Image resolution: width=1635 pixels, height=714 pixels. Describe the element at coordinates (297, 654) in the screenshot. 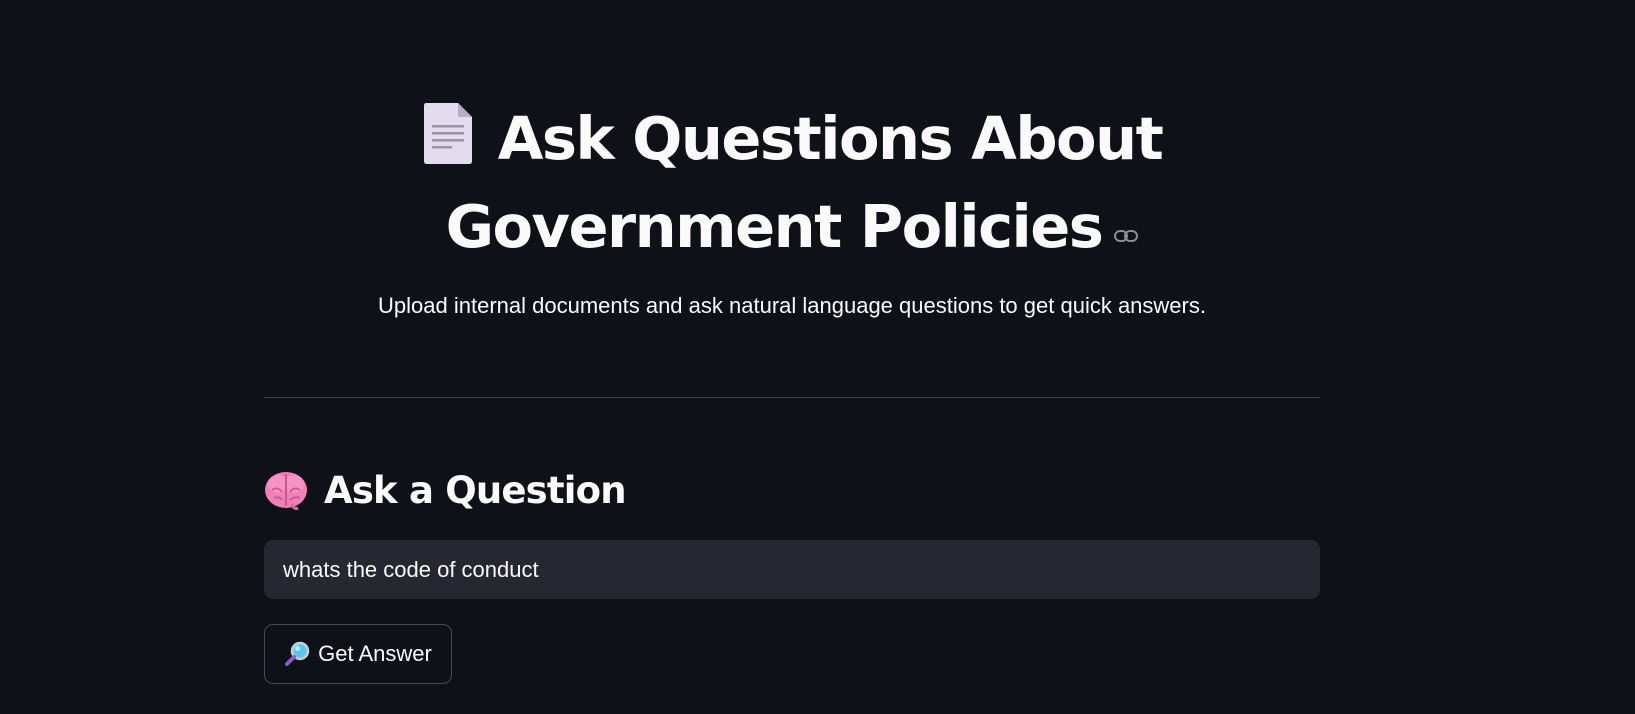

I see `magnifier-icon` at that location.